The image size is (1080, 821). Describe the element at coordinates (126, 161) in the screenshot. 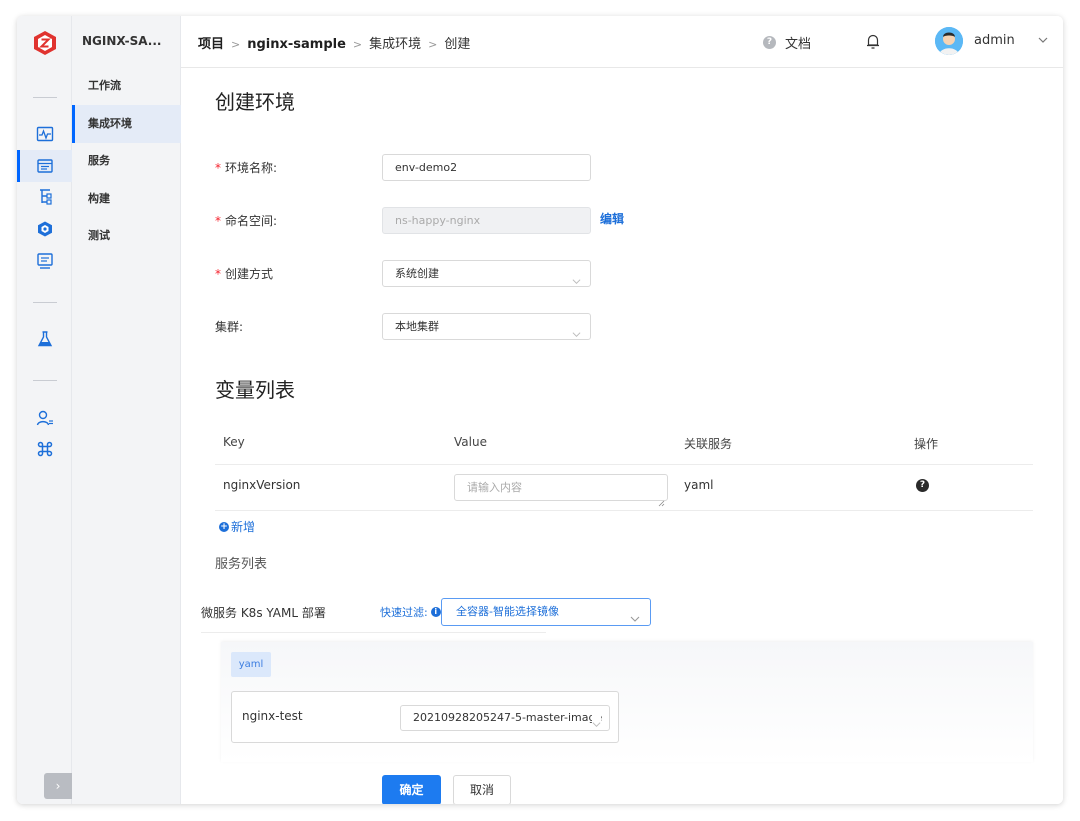

I see `subnav-item-services: 服务` at that location.